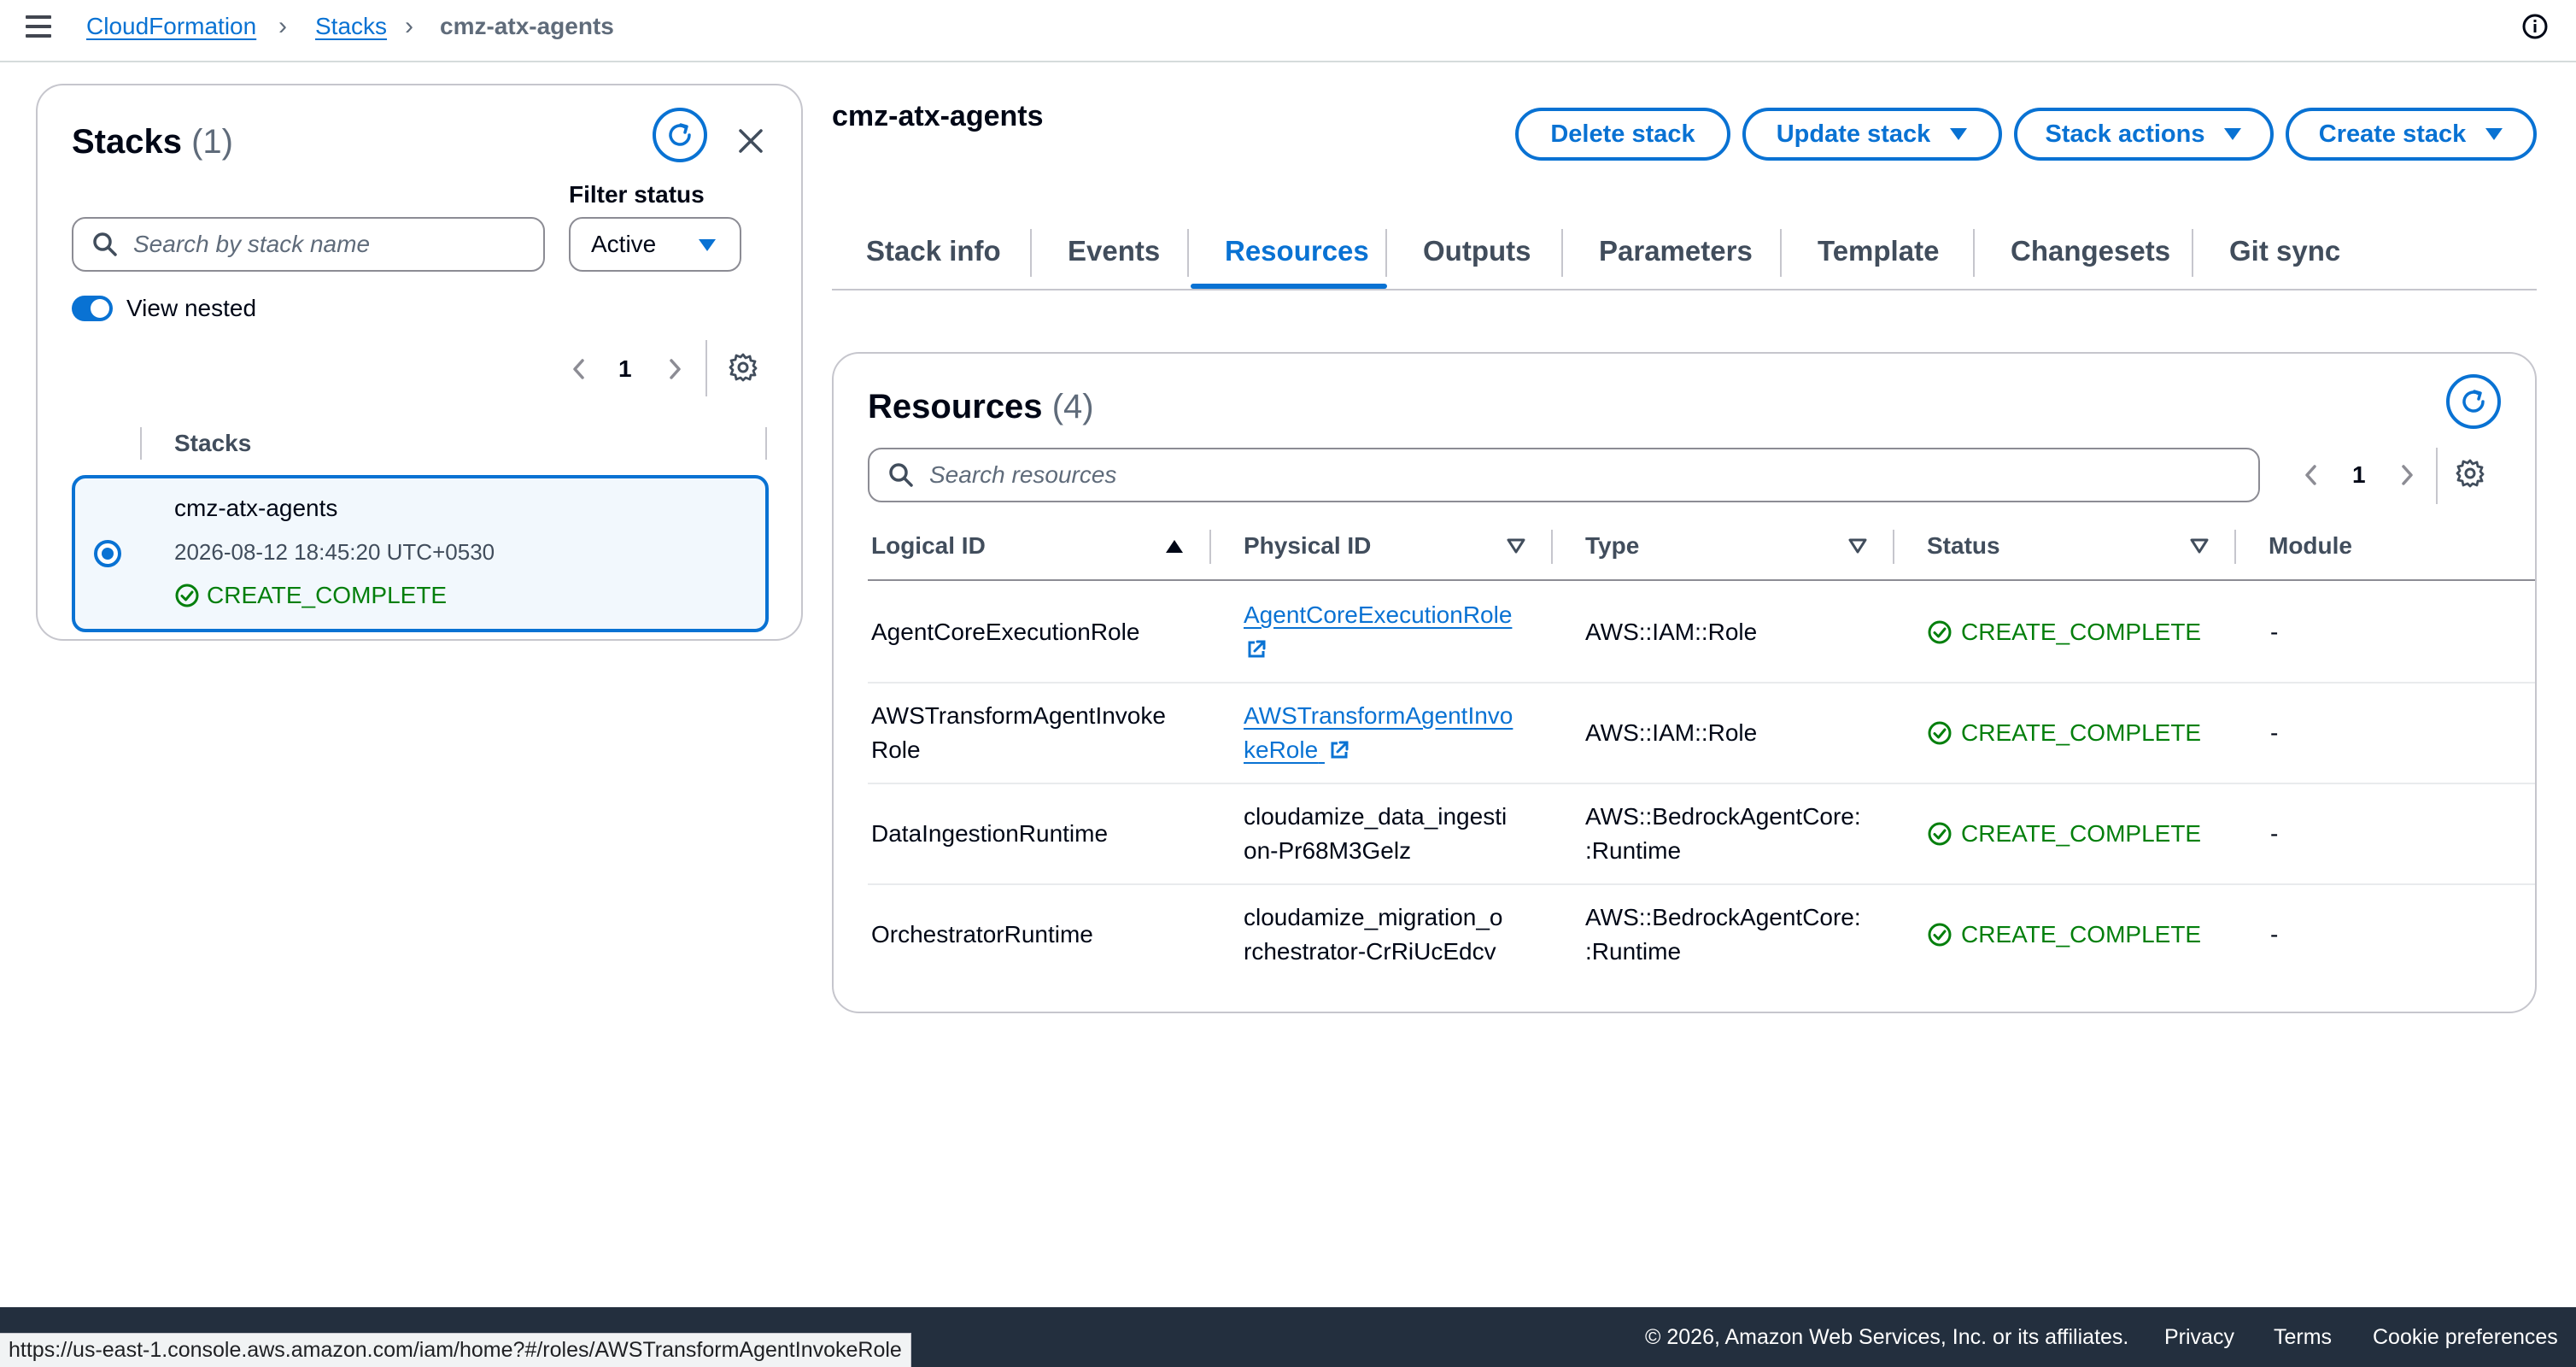  What do you see at coordinates (40, 28) in the screenshot?
I see `menu-icon` at bounding box center [40, 28].